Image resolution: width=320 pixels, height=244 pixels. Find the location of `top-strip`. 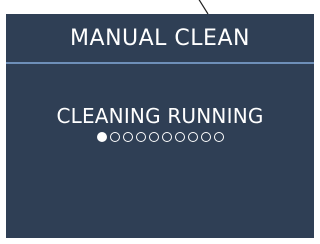

top-strip is located at coordinates (160, 7).